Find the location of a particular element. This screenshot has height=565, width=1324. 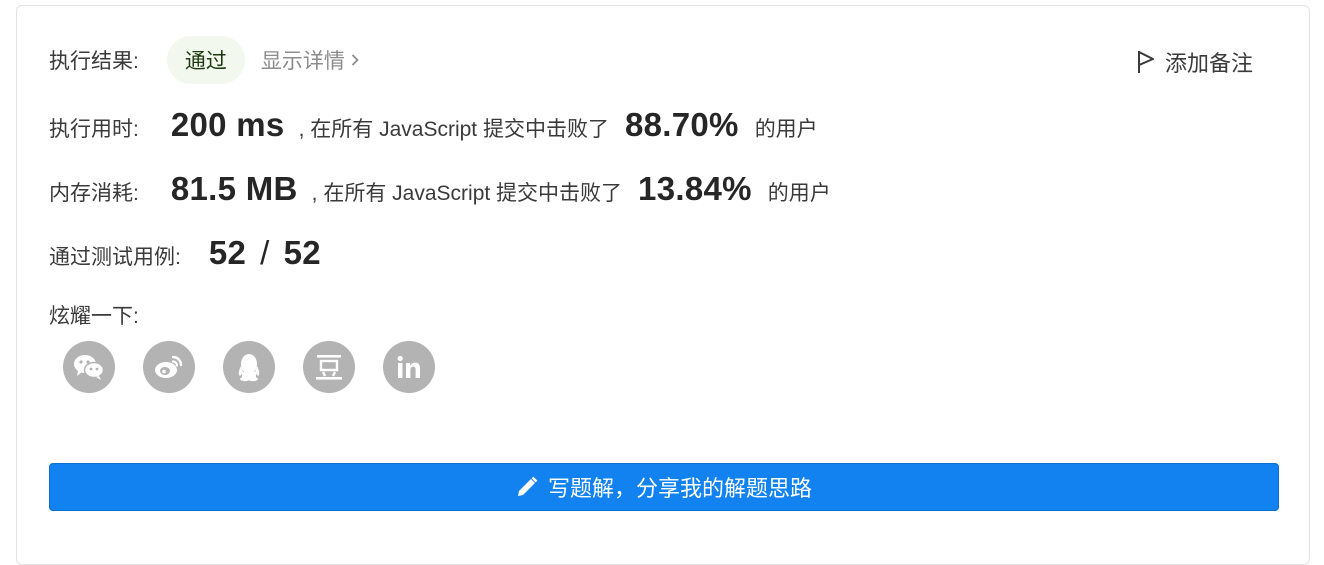

show-details-link: 显示详情 is located at coordinates (310, 60).